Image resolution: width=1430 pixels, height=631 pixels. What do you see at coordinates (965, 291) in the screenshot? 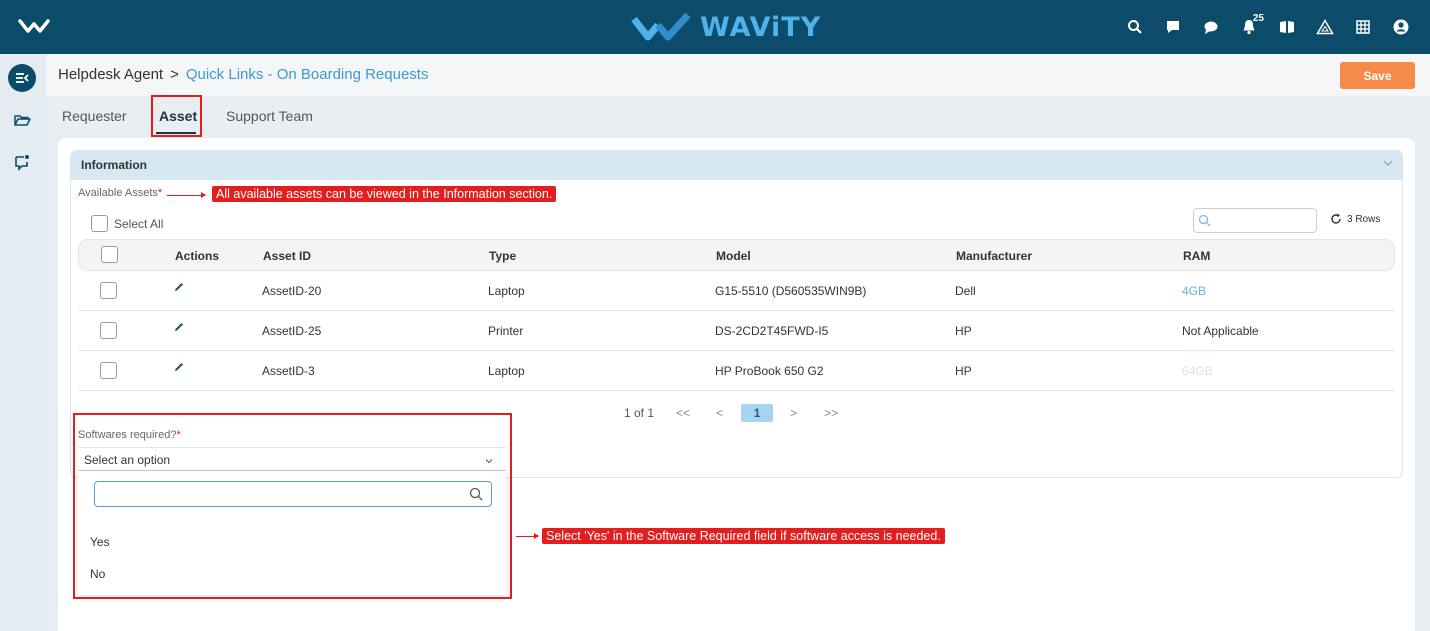
I see `manufacturer-cell: Dell` at bounding box center [965, 291].